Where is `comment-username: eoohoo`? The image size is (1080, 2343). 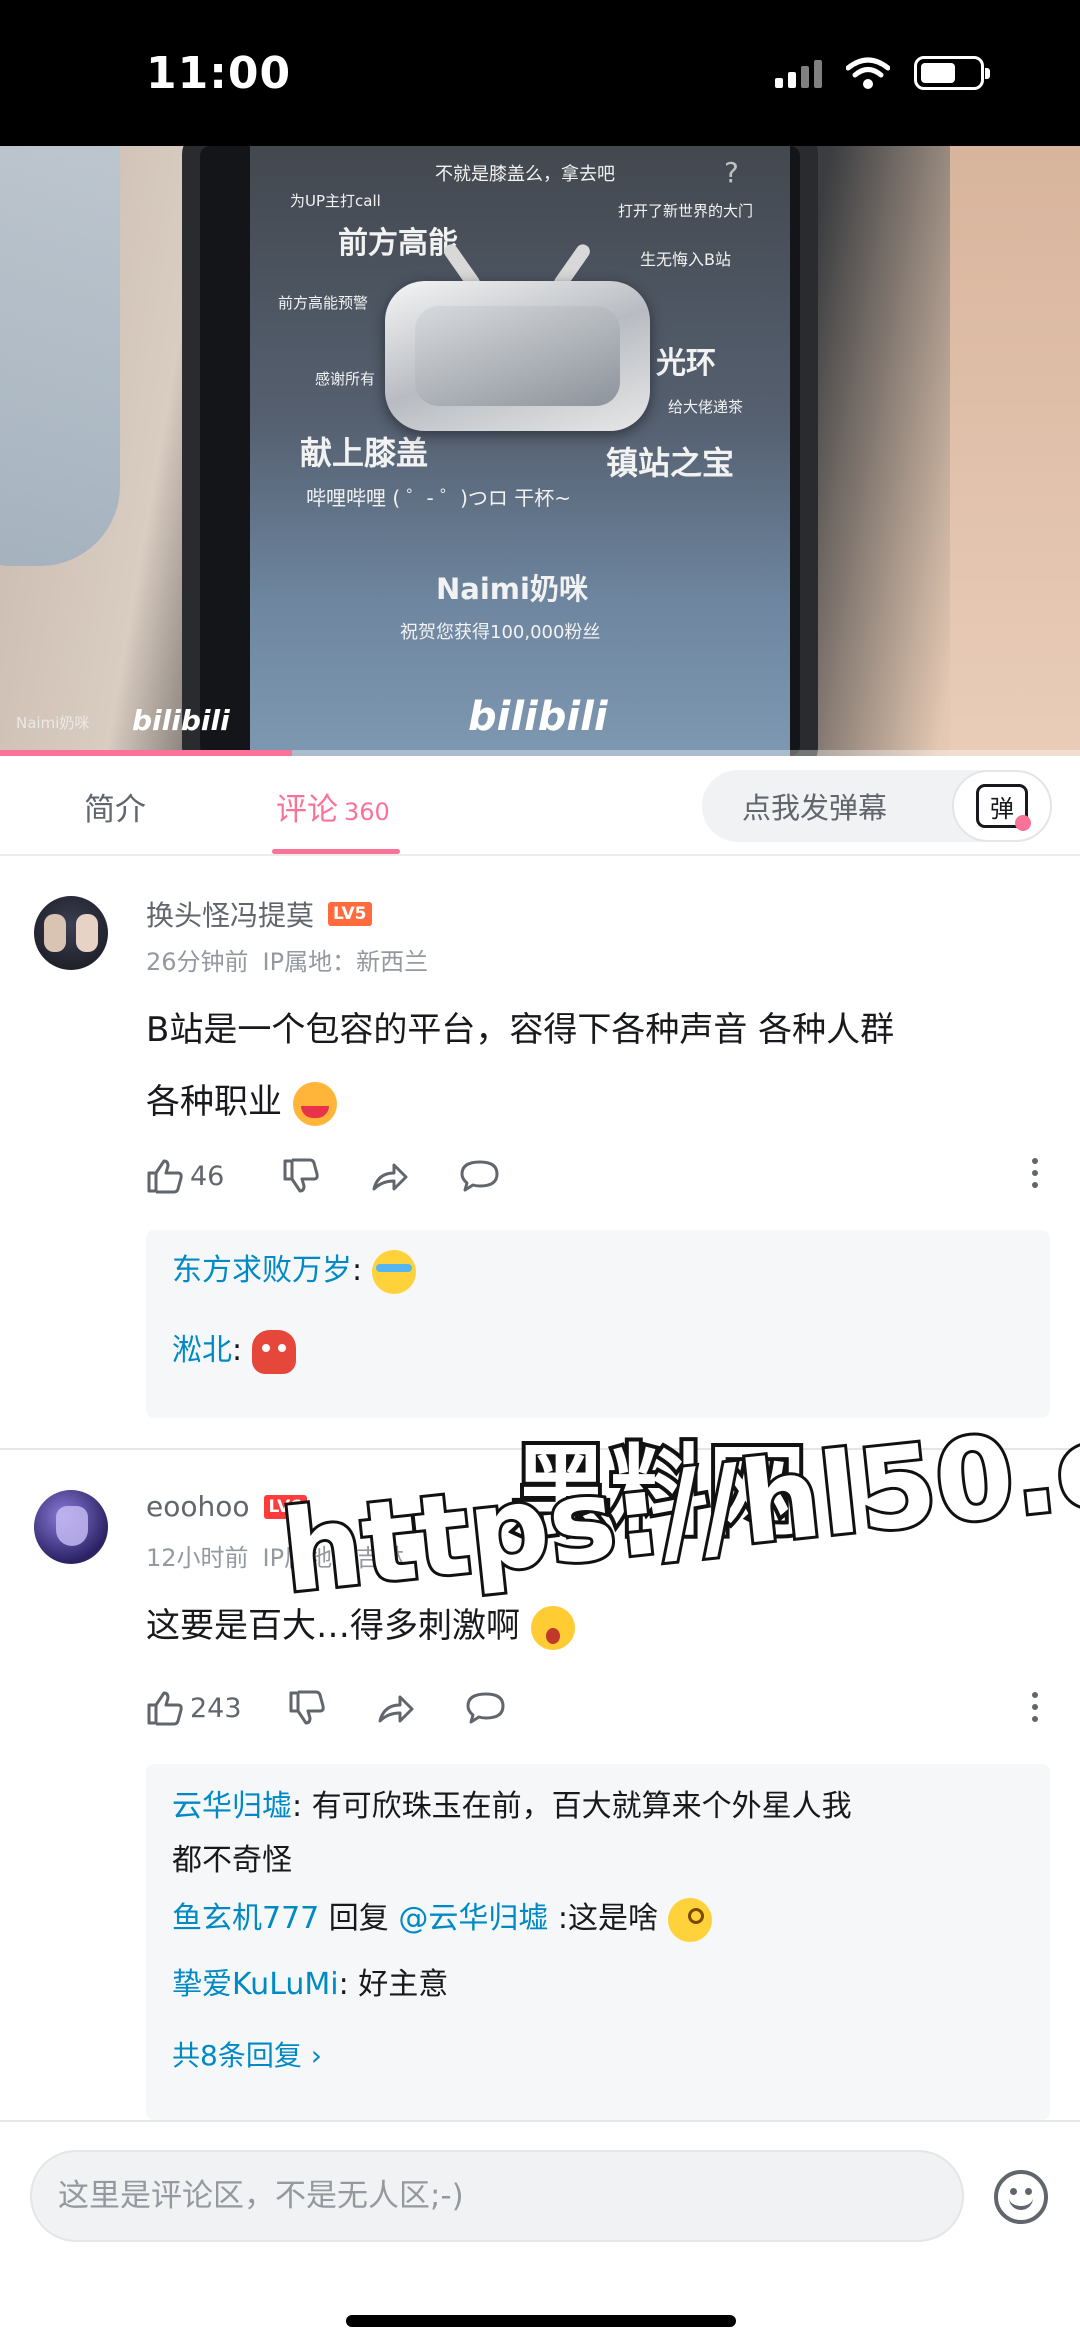
comment-username: eoohoo is located at coordinates (198, 1506).